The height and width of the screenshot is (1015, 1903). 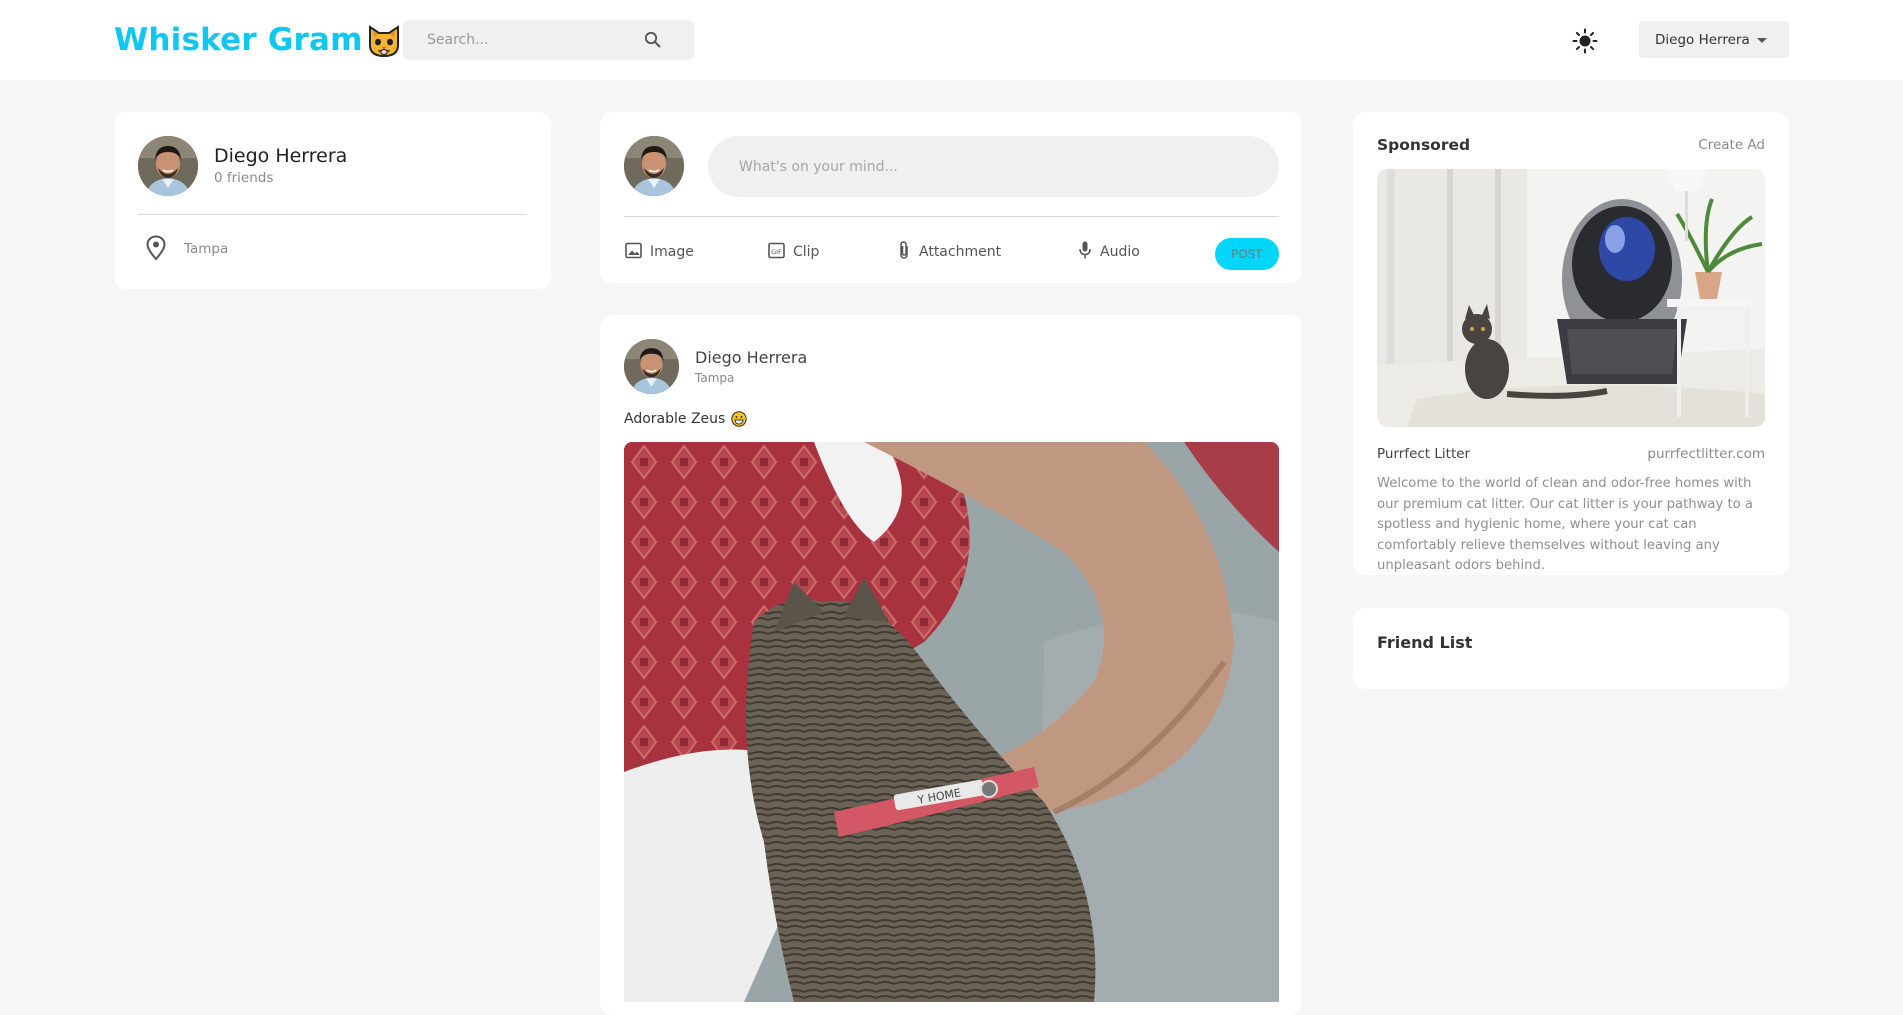 I want to click on post-composer: Image GIF Clip Attachment Audio POST, so click(x=951, y=197).